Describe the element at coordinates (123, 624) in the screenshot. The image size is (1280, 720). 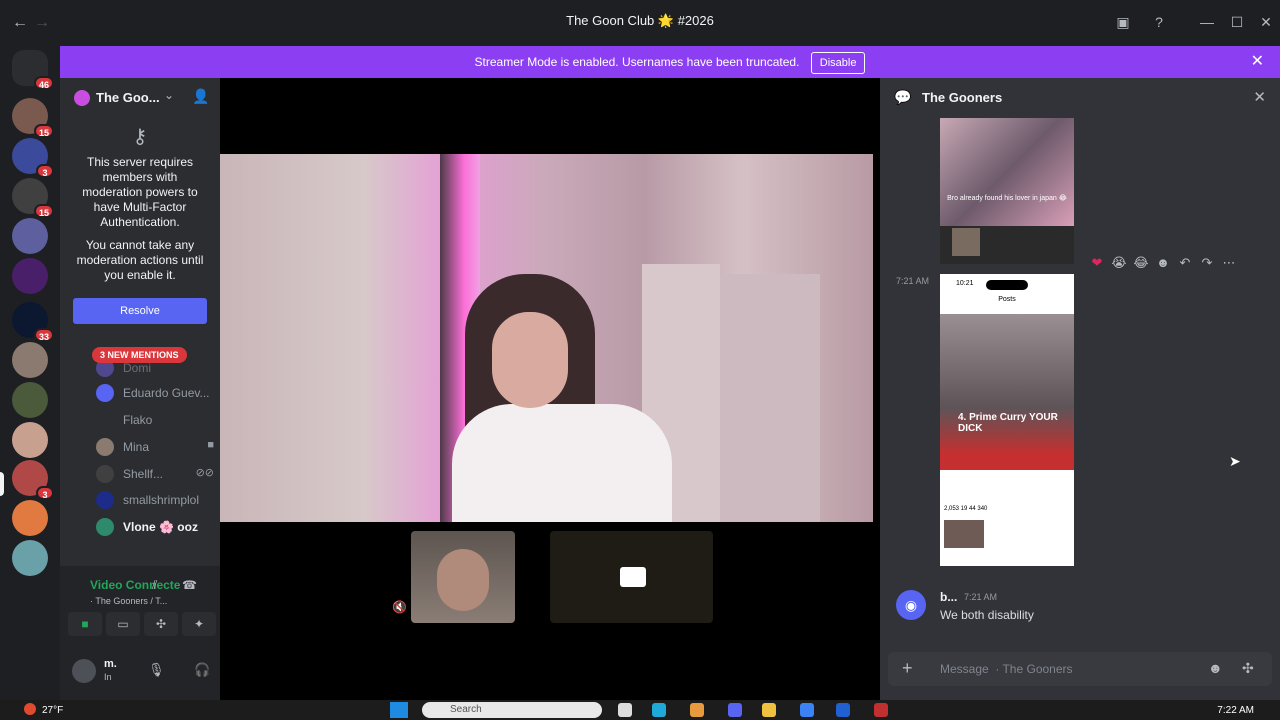
I see `screen-share-button: ▭` at that location.